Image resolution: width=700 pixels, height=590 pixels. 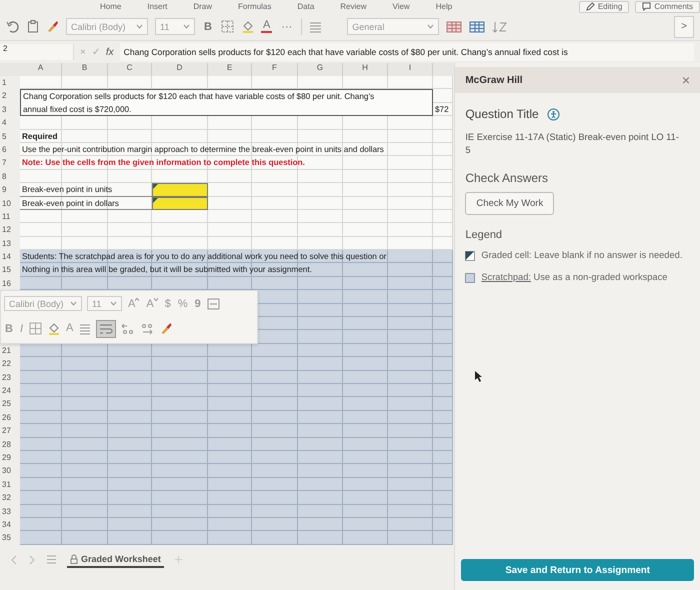 What do you see at coordinates (37, 52) in the screenshot?
I see `name-box: 2` at bounding box center [37, 52].